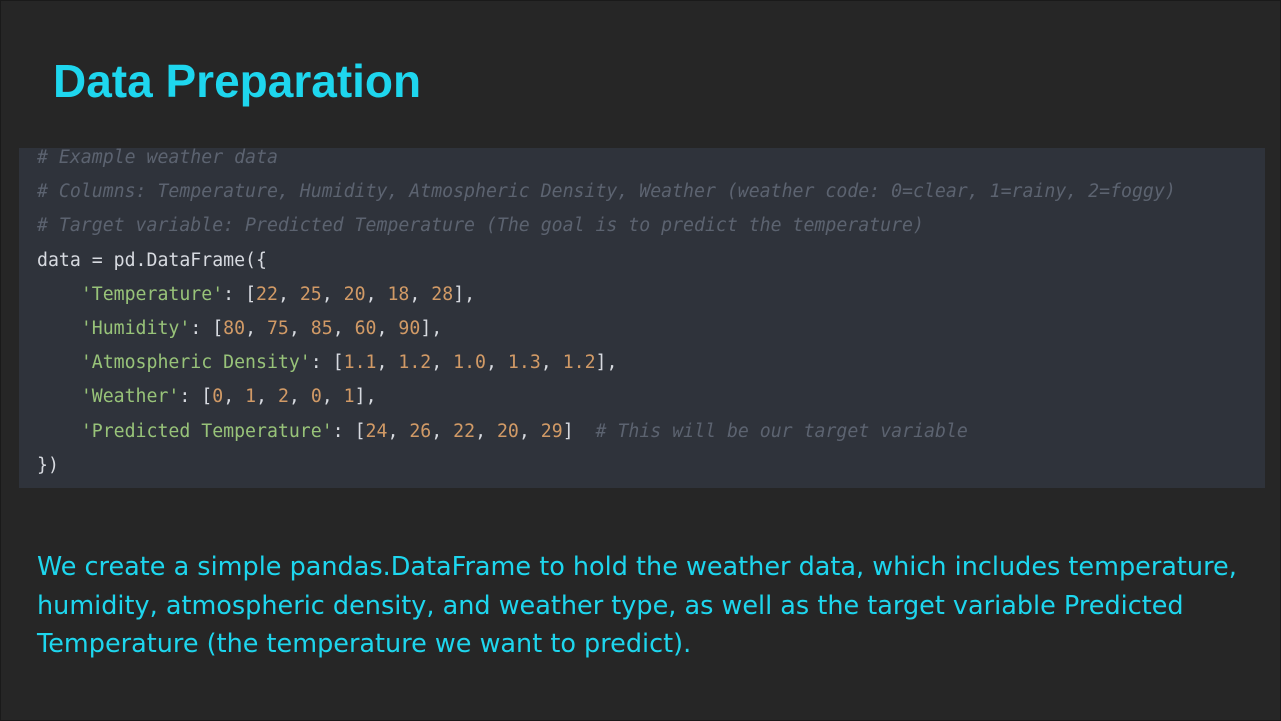 Image resolution: width=1281 pixels, height=721 pixels. I want to click on code-dict-row: 'Weather': [0, 1, 2, 0, 1],, so click(651, 404).